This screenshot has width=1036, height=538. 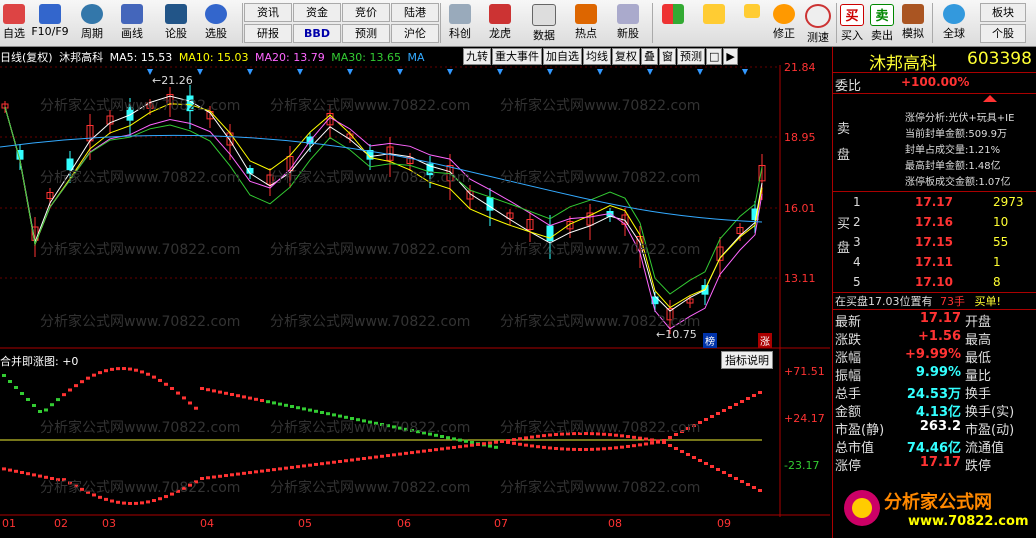 I want to click on major-events-button: 重大事件, so click(x=517, y=56).